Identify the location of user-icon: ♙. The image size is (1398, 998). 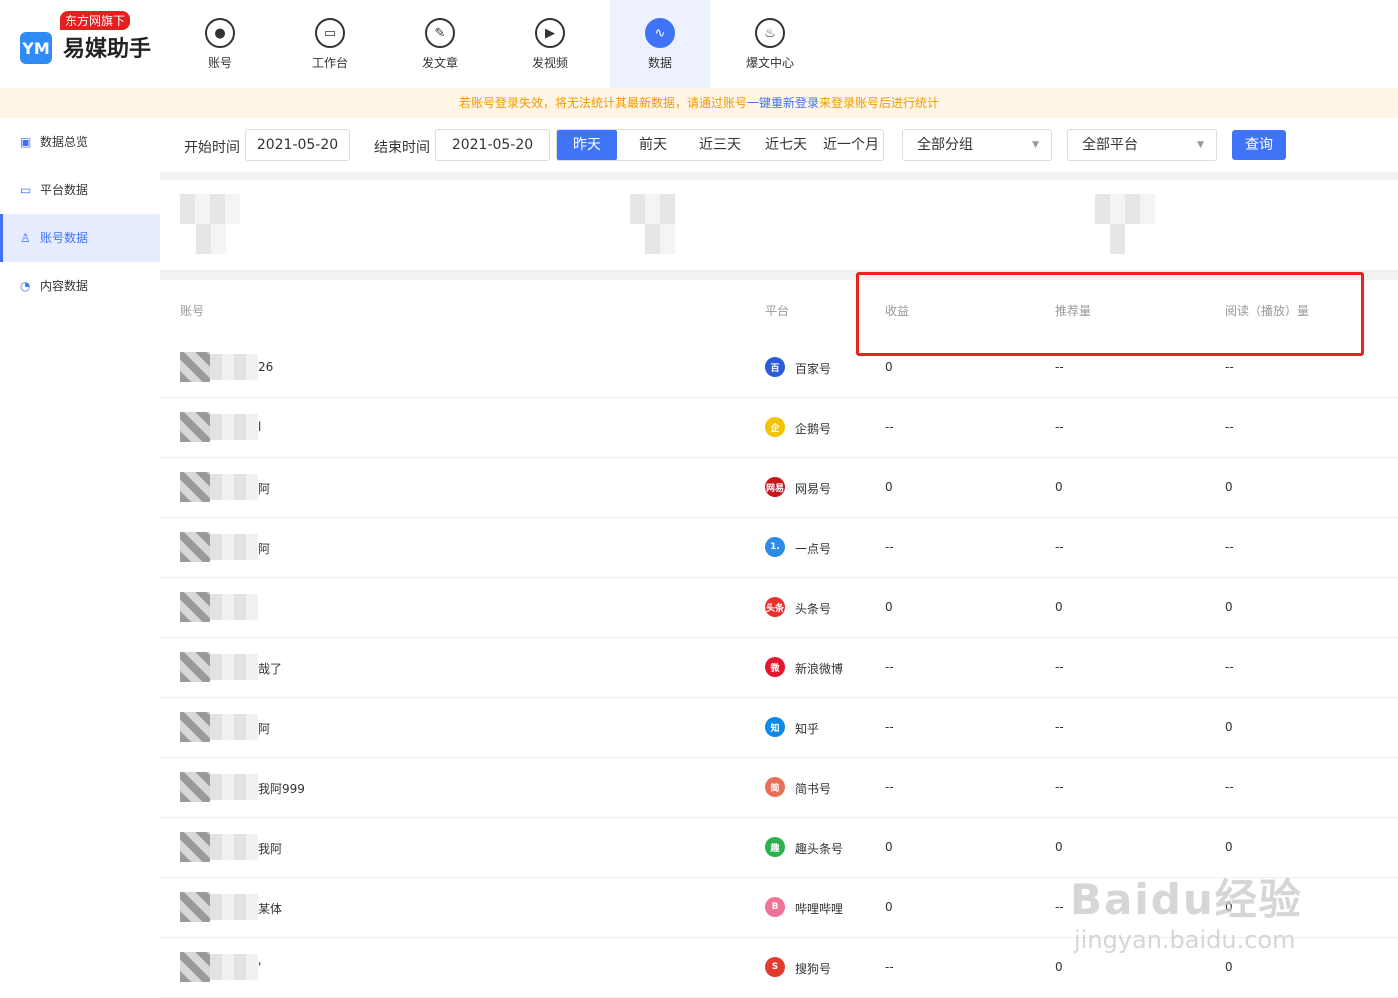
(25, 238).